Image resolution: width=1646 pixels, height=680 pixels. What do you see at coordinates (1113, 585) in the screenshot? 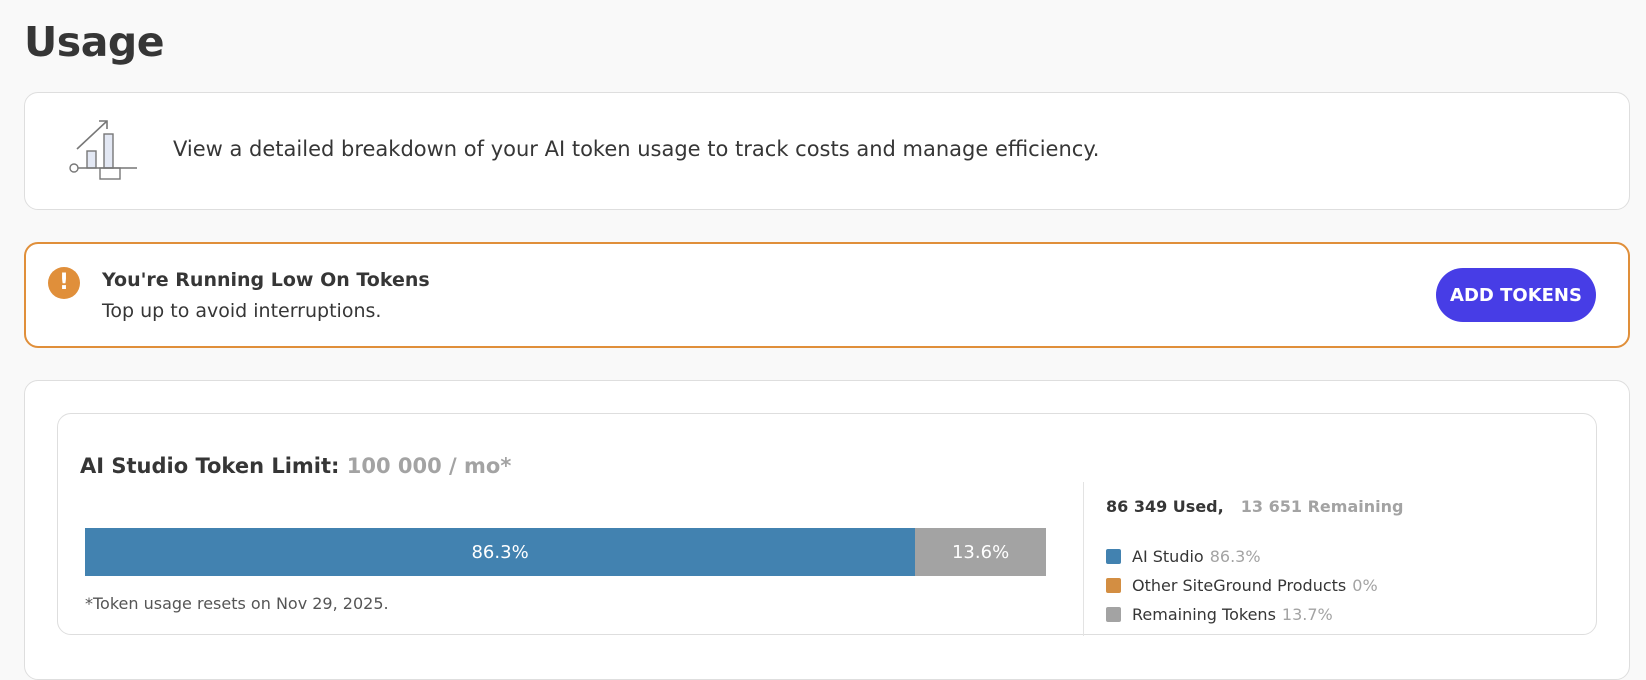
I see `legend-swatch-other-products` at bounding box center [1113, 585].